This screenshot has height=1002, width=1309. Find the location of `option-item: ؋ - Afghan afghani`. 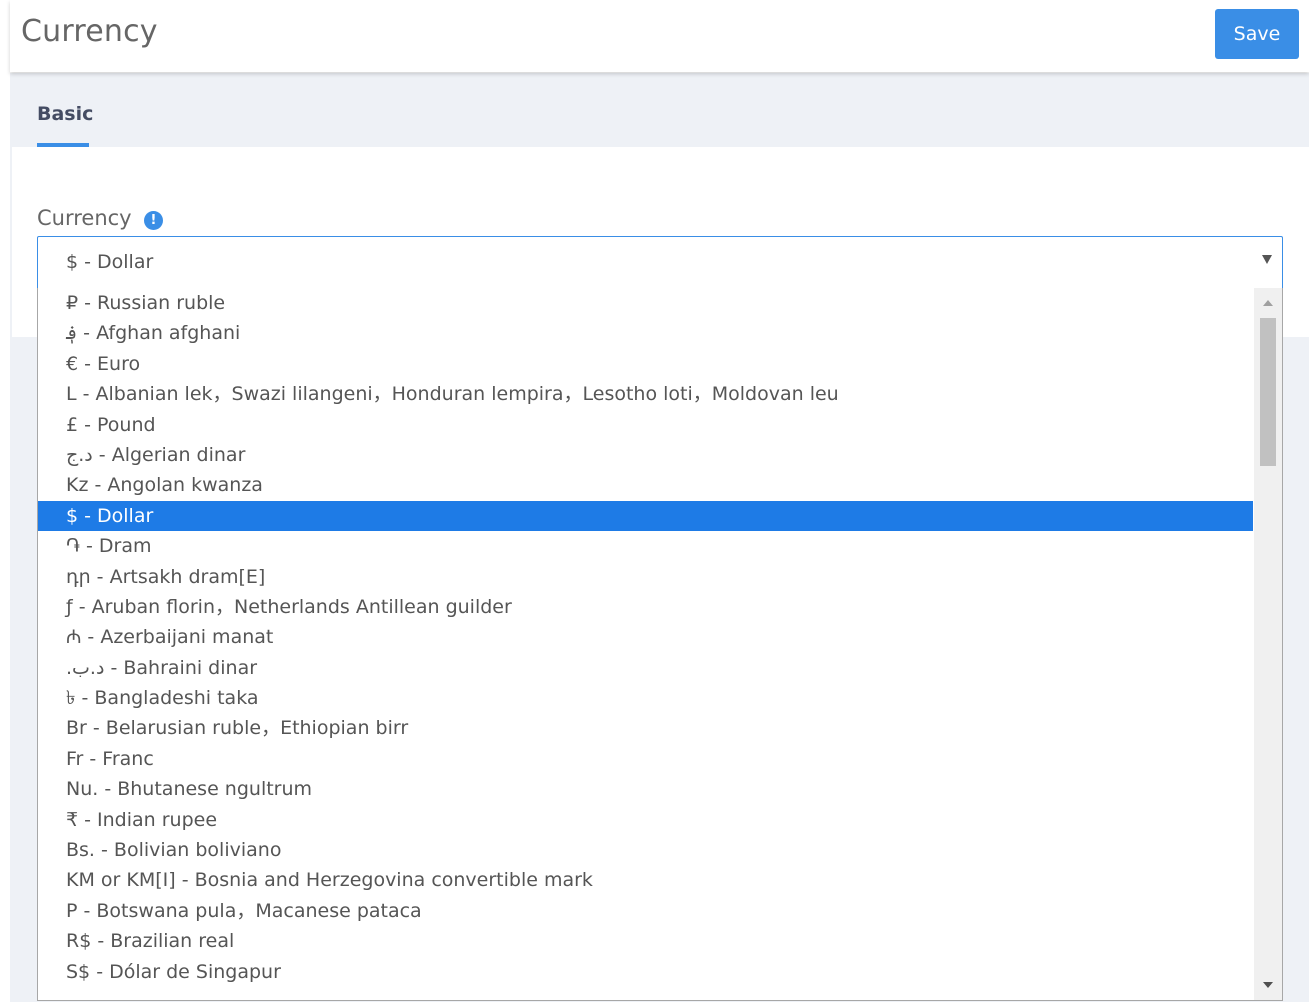

option-item: ؋ - Afghan afghani is located at coordinates (645, 333).